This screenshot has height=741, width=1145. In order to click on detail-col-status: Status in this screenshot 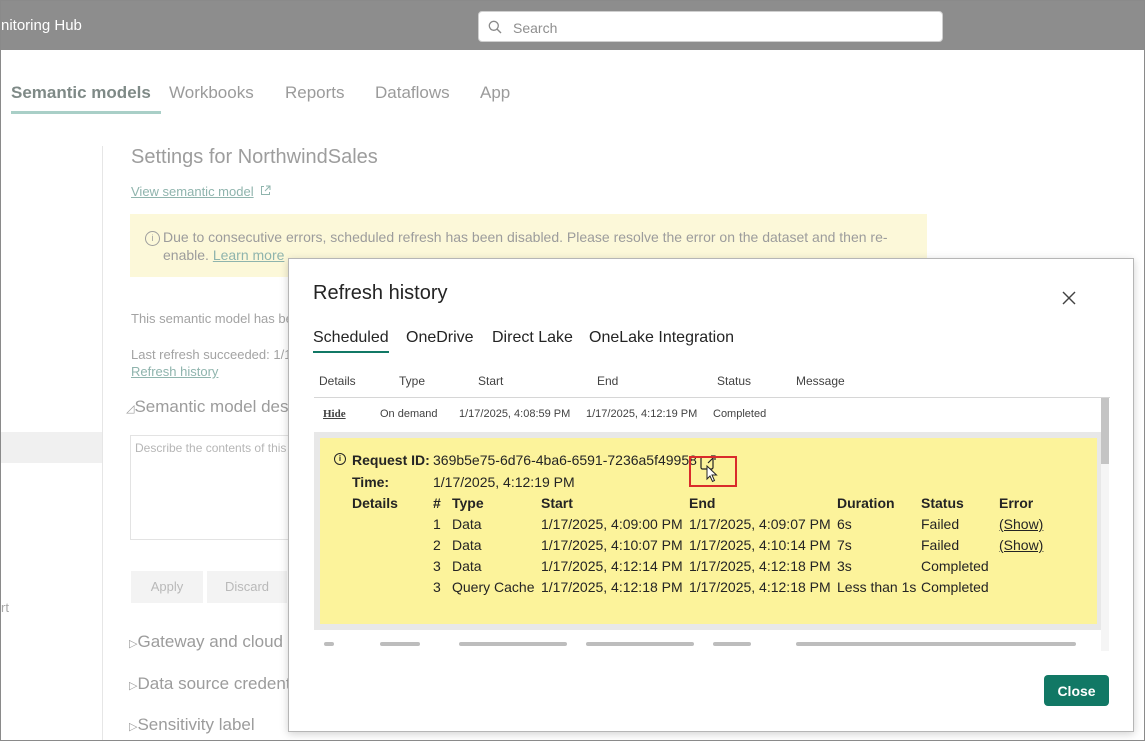, I will do `click(942, 503)`.